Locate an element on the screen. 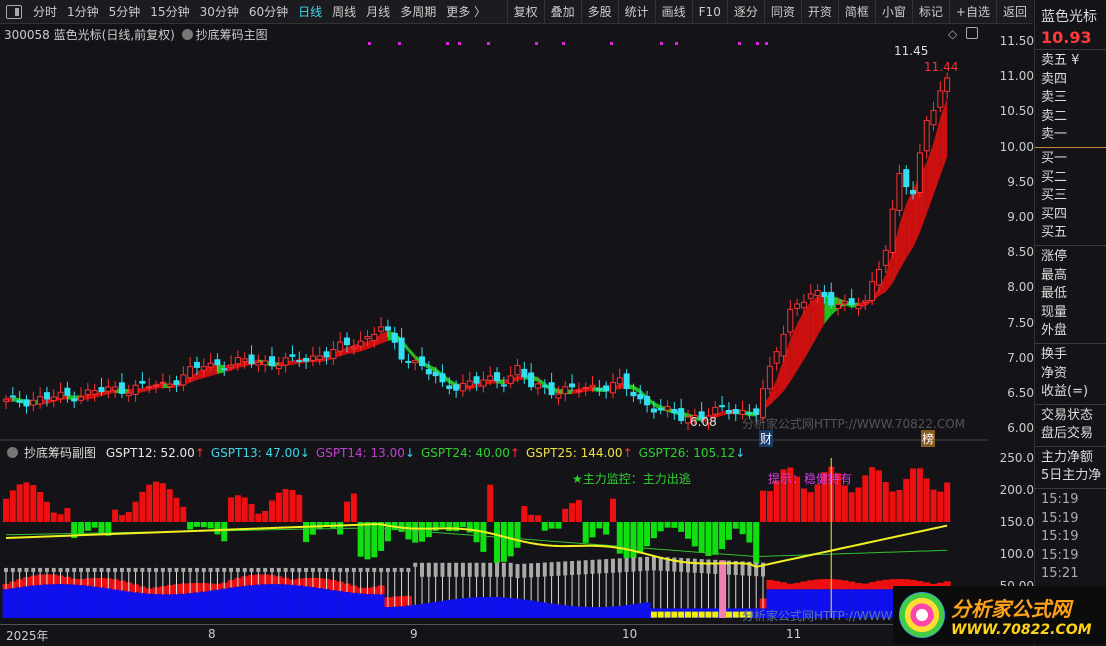 This screenshot has width=1106, height=646. period-tab: 5分钟 is located at coordinates (125, 11).